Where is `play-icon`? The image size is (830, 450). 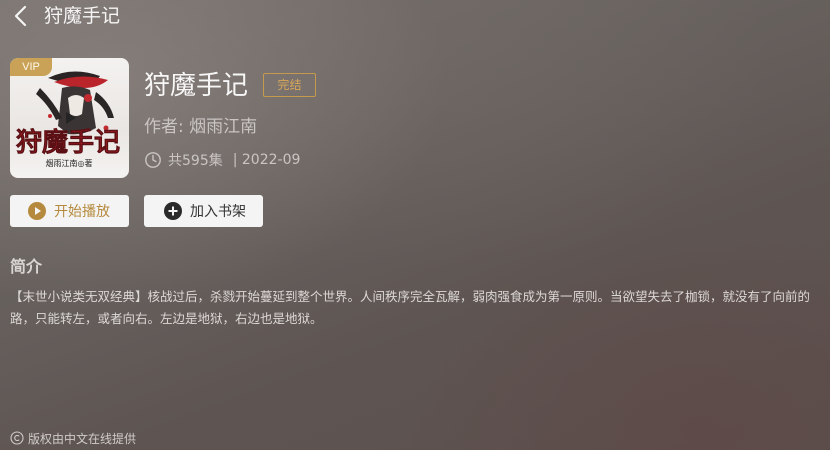 play-icon is located at coordinates (71, 118).